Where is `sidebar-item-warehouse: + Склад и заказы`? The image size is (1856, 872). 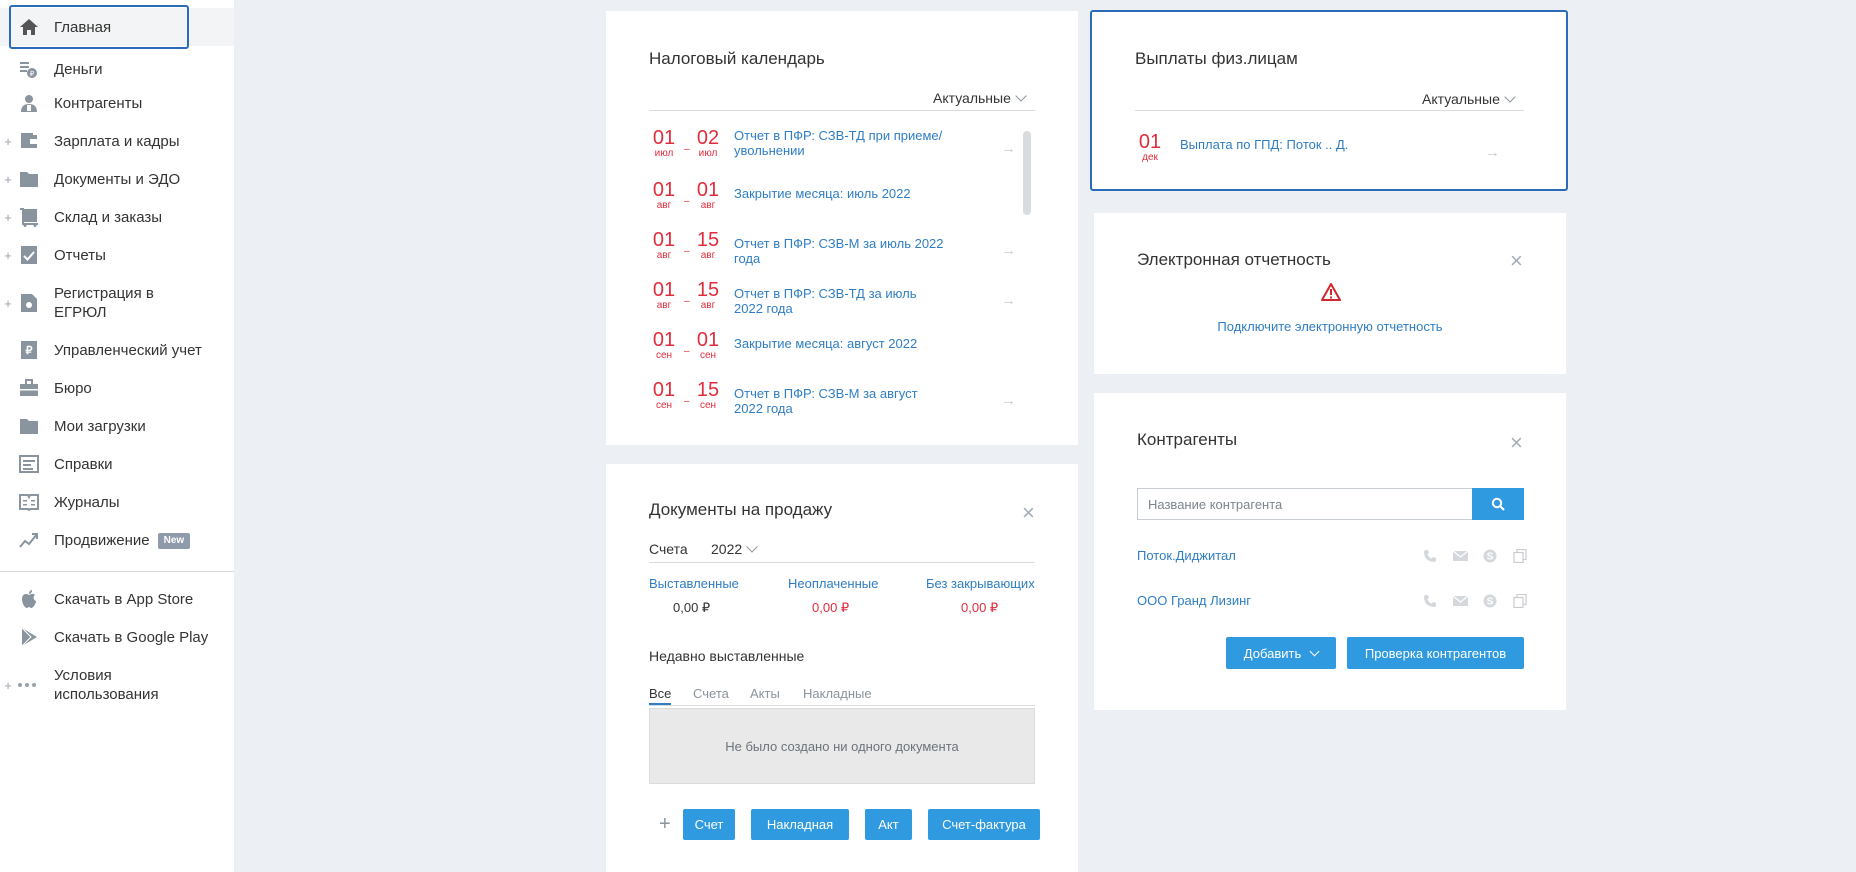
sidebar-item-warehouse: + Склад и заказы is located at coordinates (117, 217).